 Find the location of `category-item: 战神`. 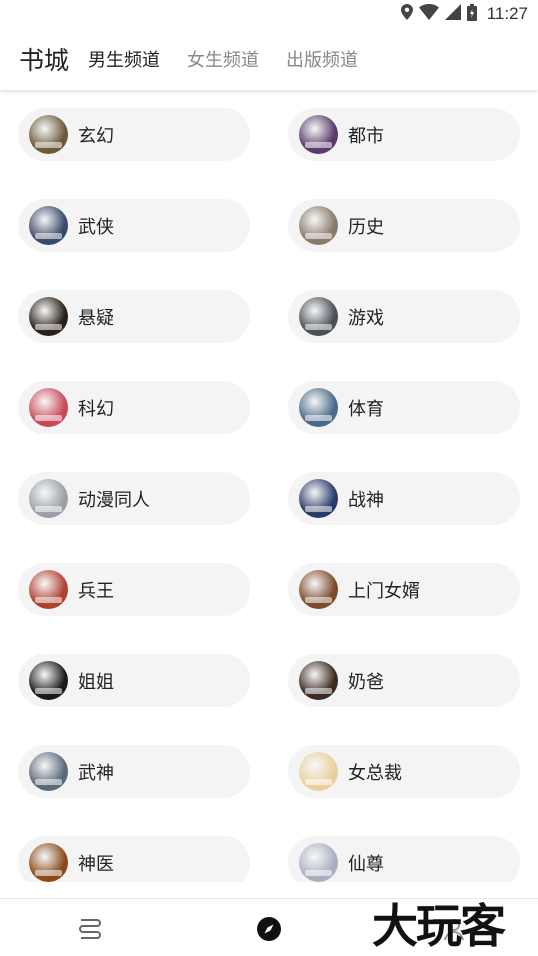

category-item: 战神 is located at coordinates (404, 498).